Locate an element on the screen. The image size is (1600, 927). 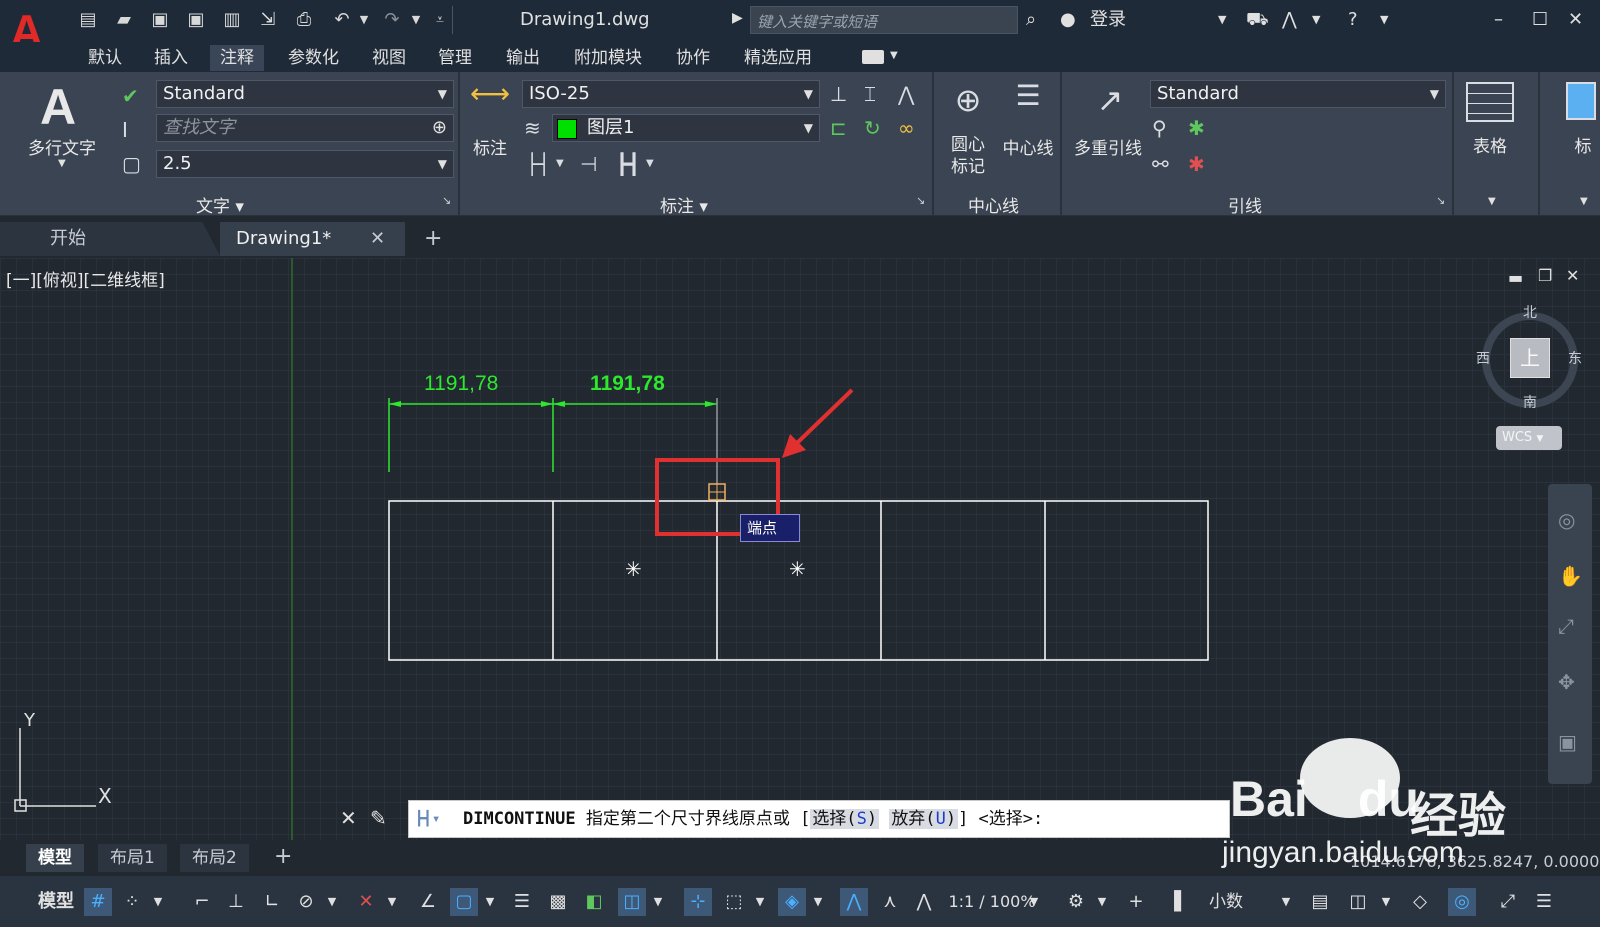
ortho-icon: ∟ is located at coordinates (272, 902).